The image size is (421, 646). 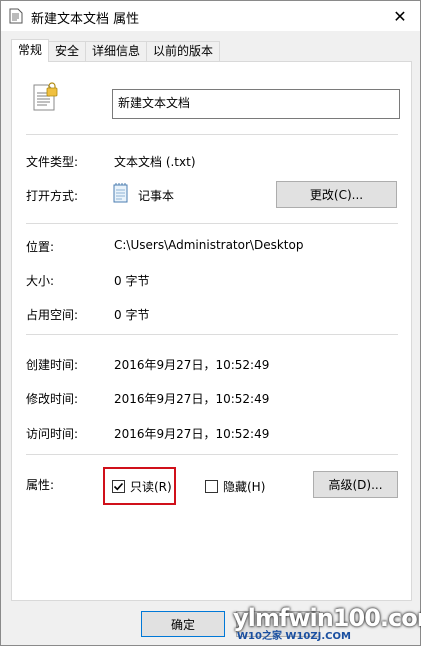 I want to click on modified-value: 2016年9月27日，10:52:49, so click(x=192, y=399).